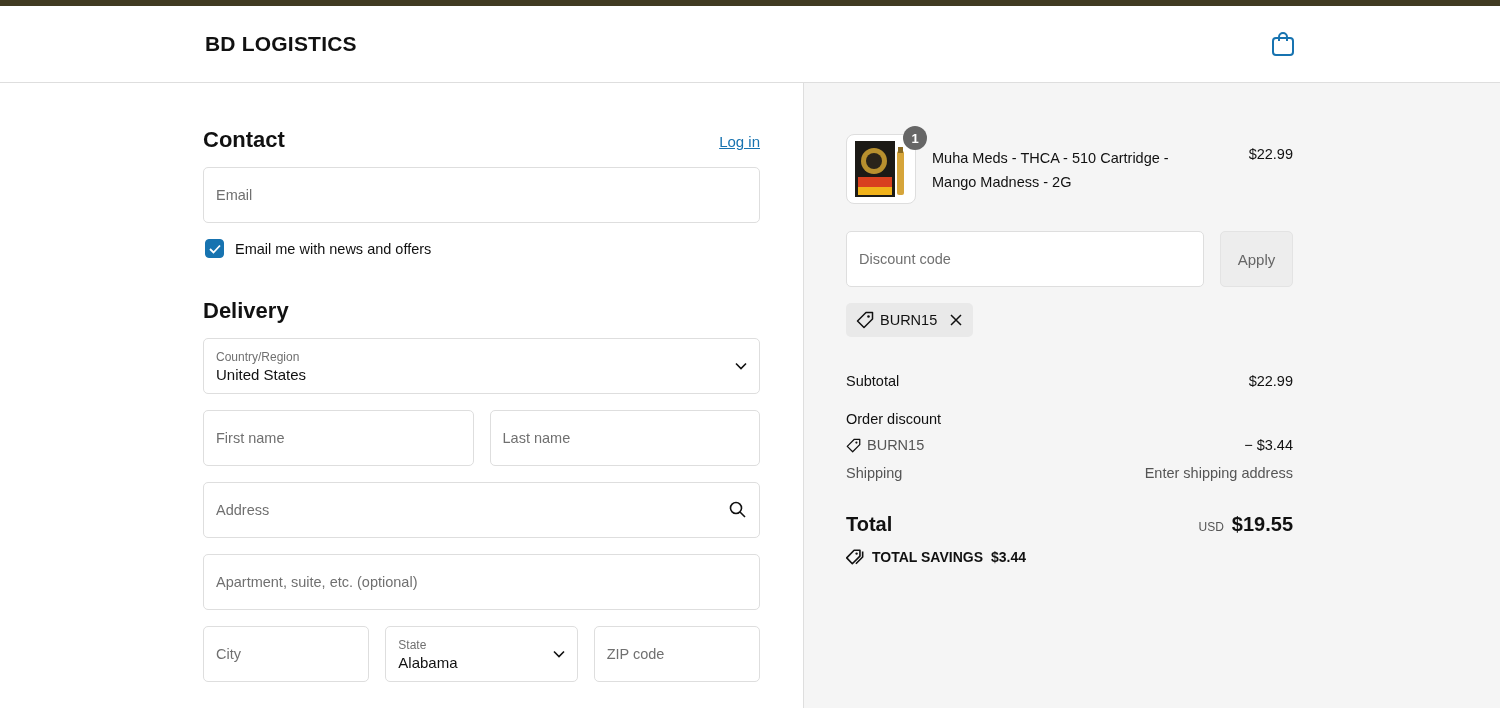 Image resolution: width=1500 pixels, height=708 pixels. What do you see at coordinates (261, 374) in the screenshot?
I see `field-value: United States` at bounding box center [261, 374].